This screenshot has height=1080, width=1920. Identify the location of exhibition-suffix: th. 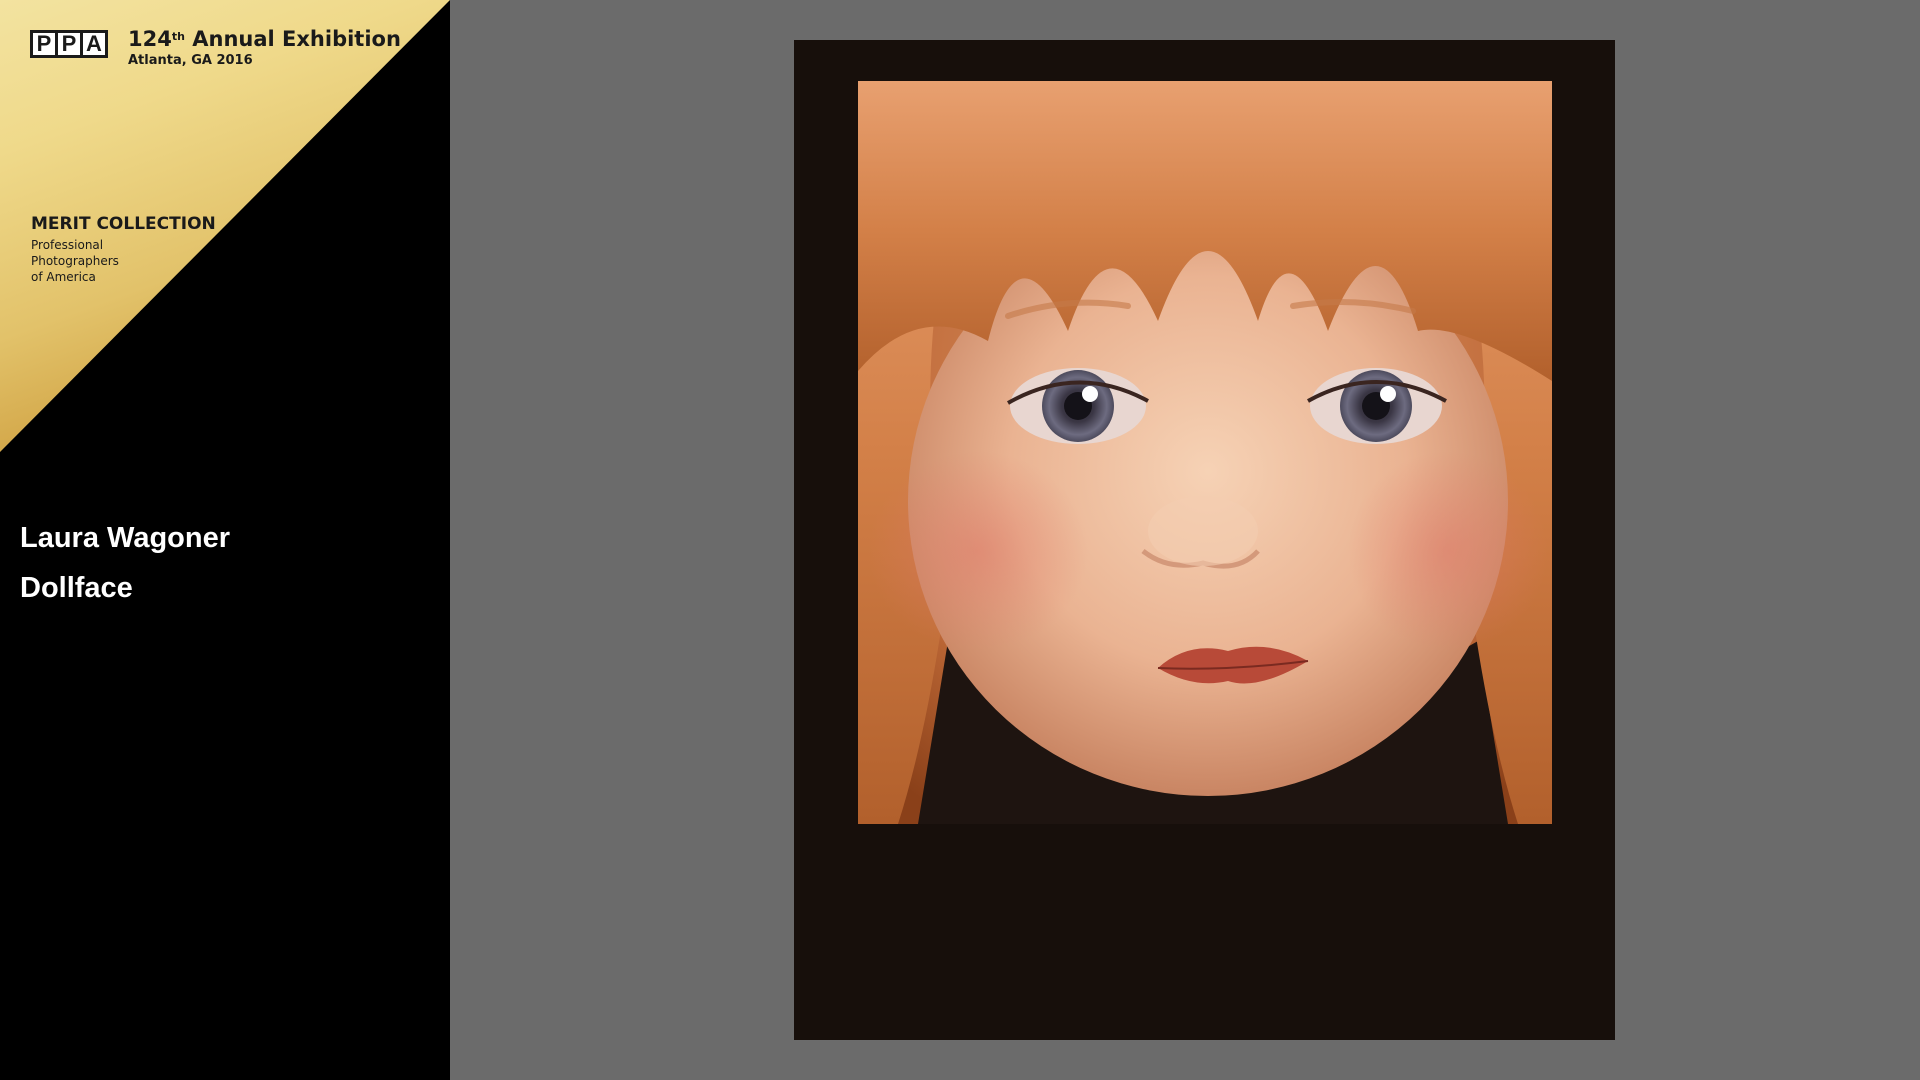
(178, 36).